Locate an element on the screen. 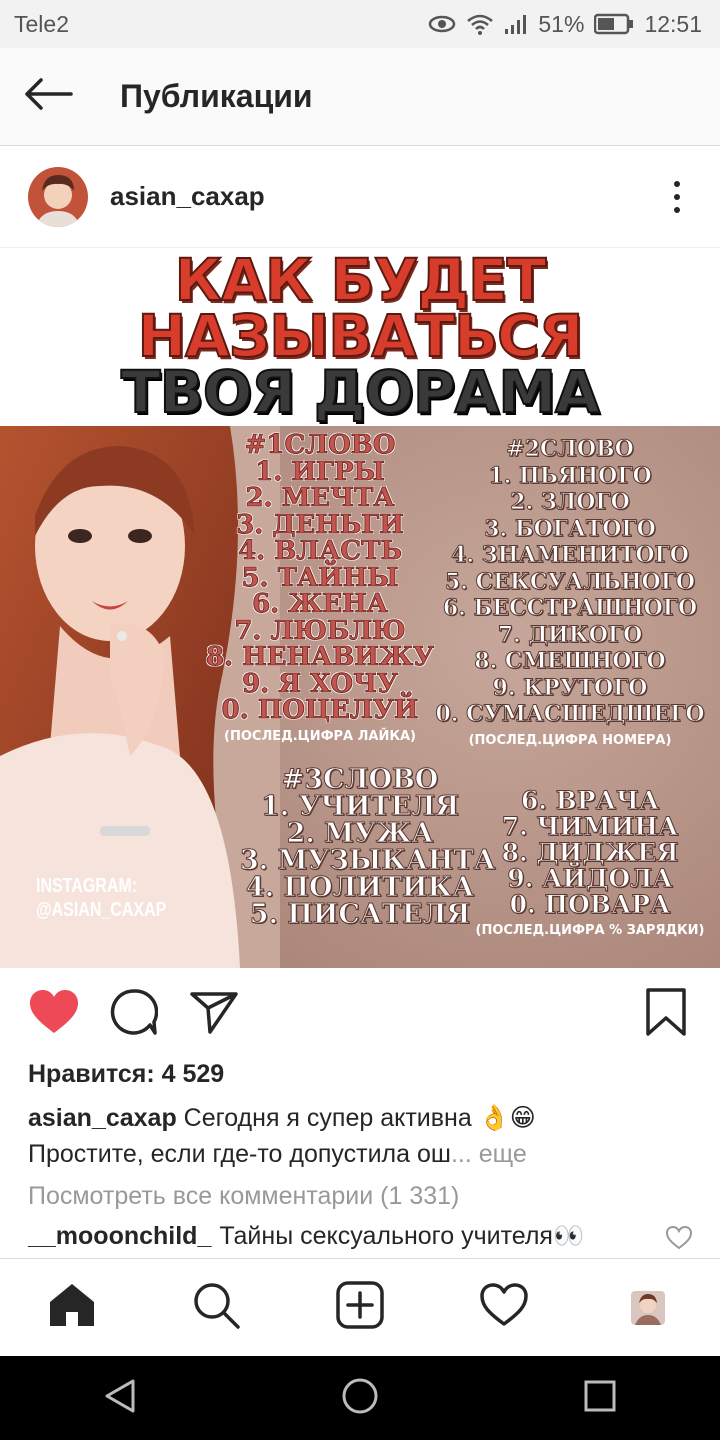  save-button is located at coordinates (666, 1014).